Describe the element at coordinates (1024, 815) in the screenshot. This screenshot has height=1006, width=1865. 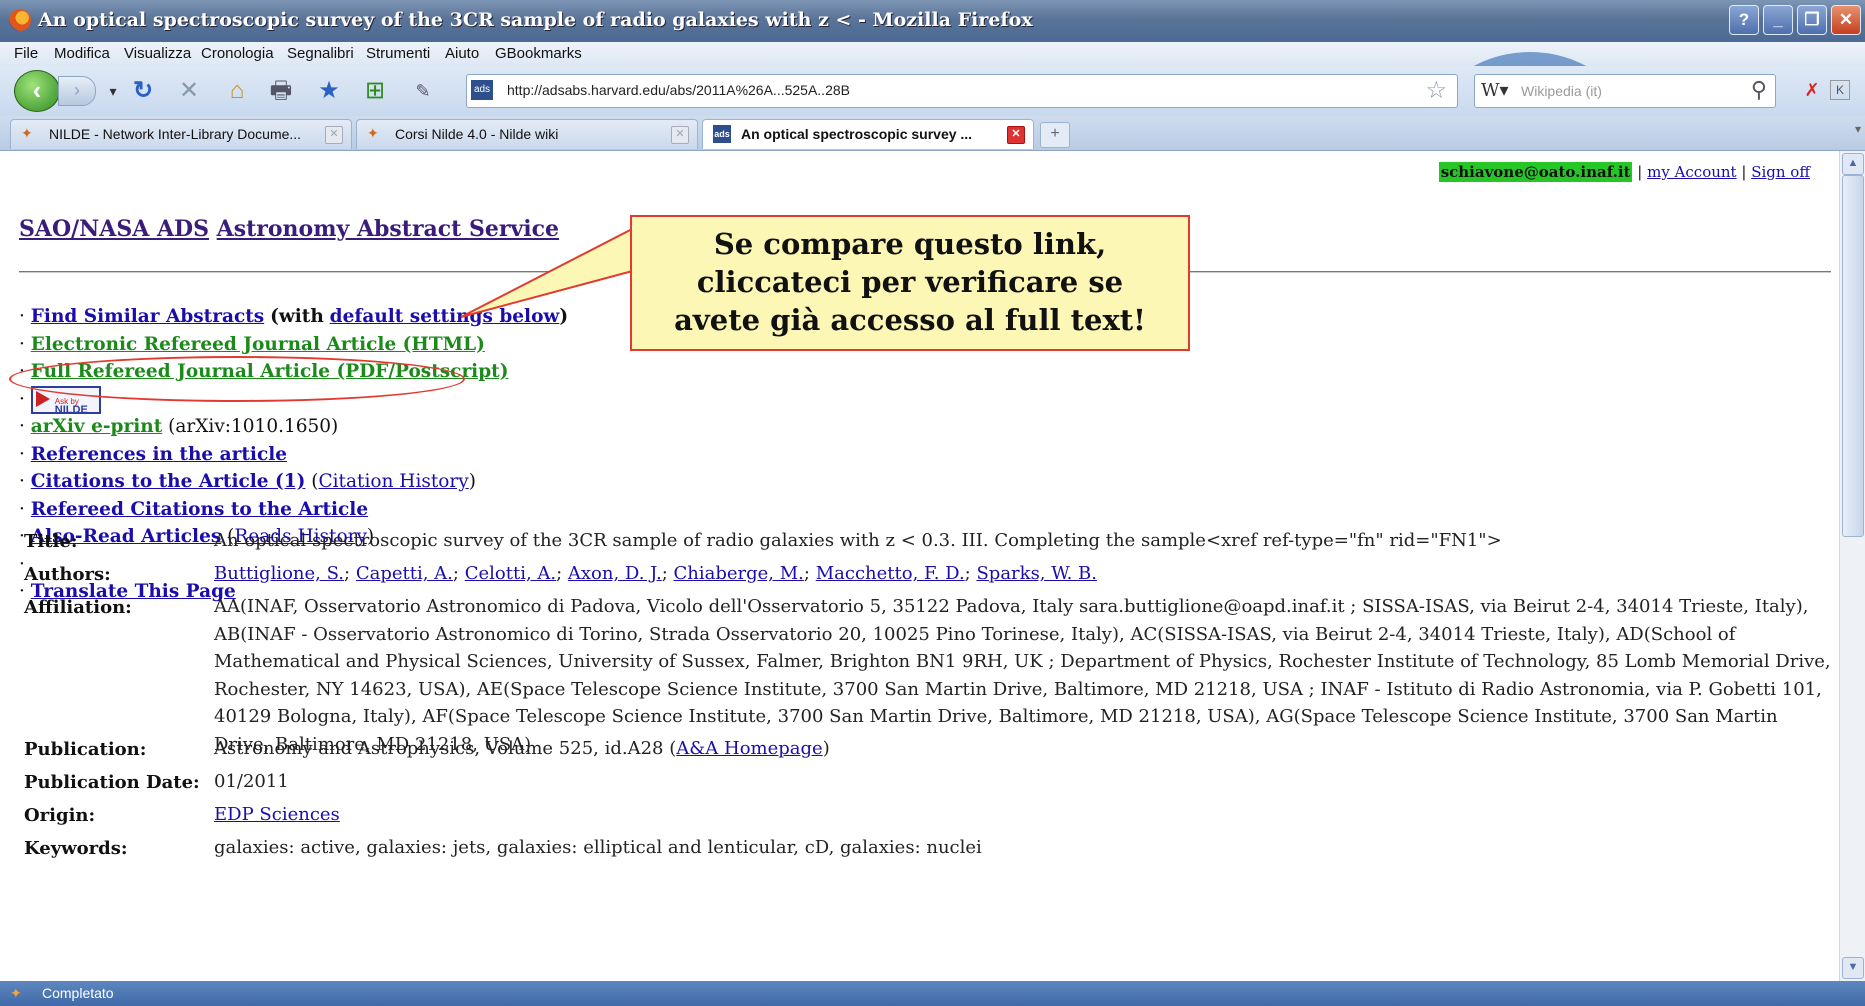
I see `origin-value: EDP Sciences` at that location.